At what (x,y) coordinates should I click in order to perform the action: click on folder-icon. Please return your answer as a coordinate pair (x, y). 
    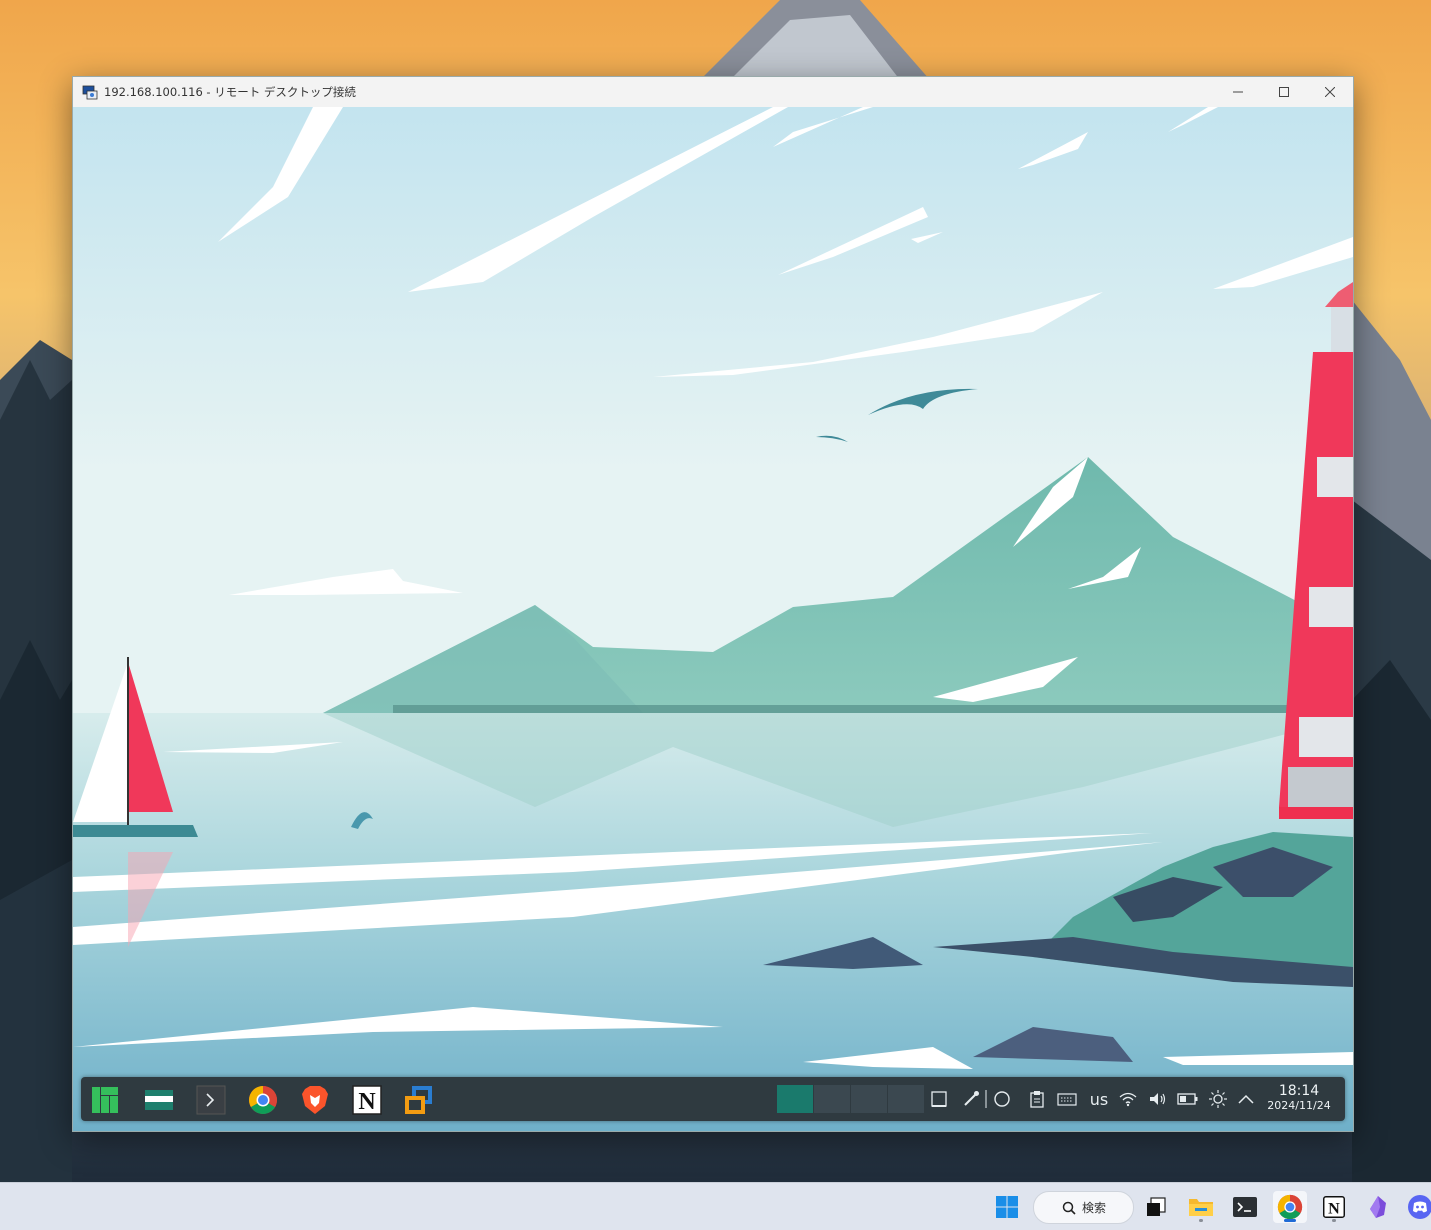
    Looking at the image, I should click on (159, 1100).